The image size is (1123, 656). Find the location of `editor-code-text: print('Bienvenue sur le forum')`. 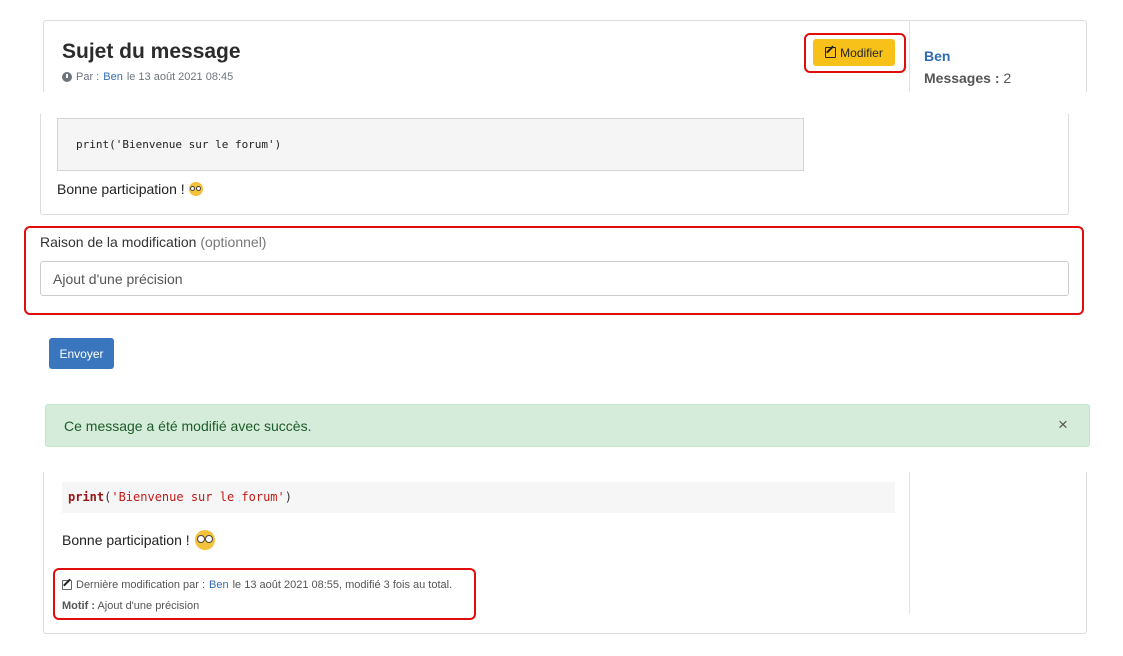

editor-code-text: print('Bienvenue sur le forum') is located at coordinates (179, 144).